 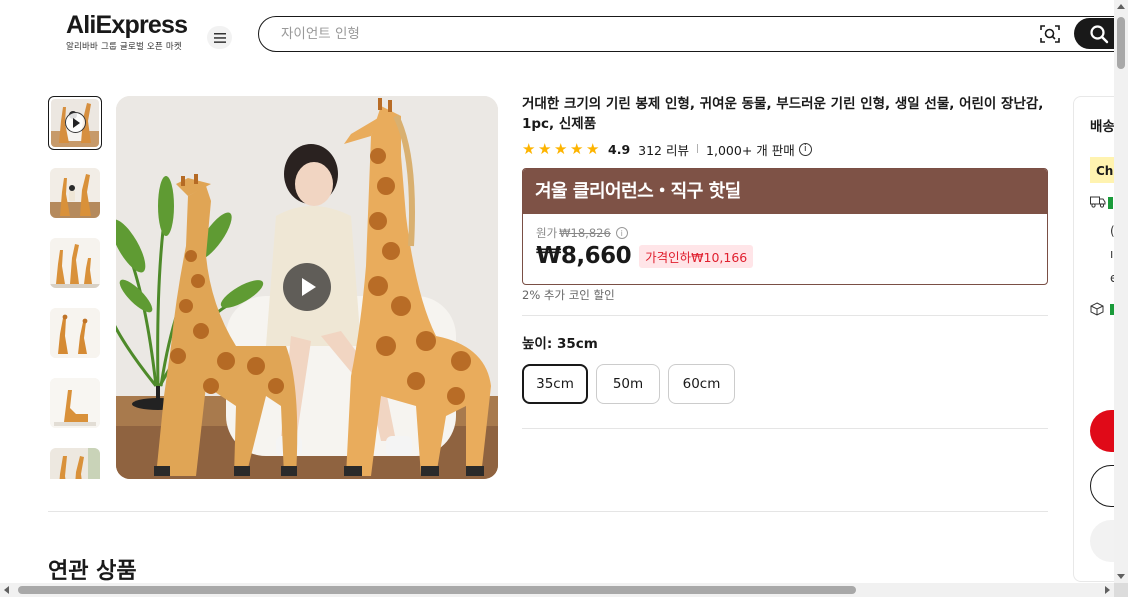 I want to click on review-count-link: 312 리뷰, so click(x=663, y=149).